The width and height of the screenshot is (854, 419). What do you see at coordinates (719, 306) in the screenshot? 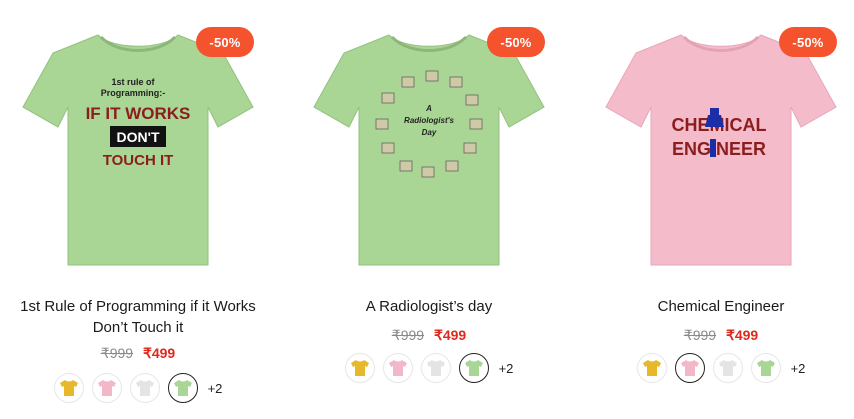
I see `product-title: Chemical Engineer` at bounding box center [719, 306].